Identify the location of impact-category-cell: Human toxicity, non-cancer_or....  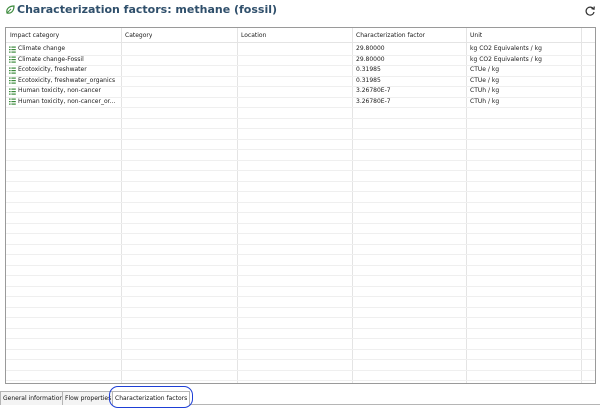
(67, 101).